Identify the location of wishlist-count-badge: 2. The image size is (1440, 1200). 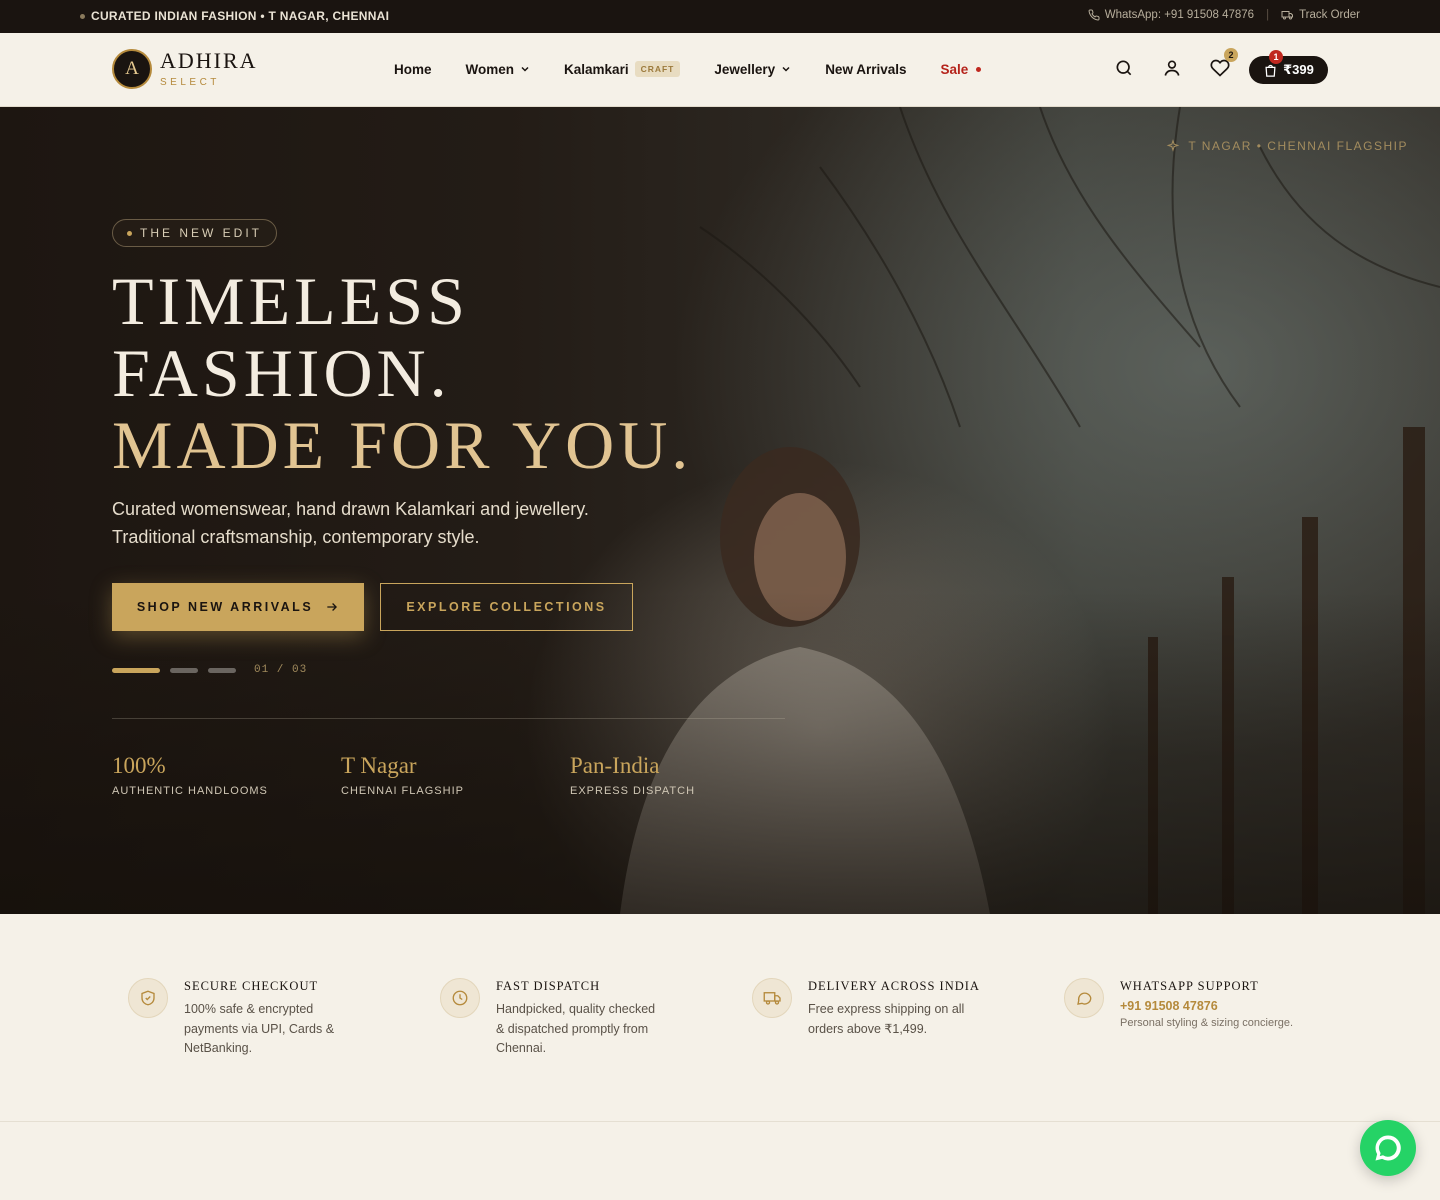
(1231, 55).